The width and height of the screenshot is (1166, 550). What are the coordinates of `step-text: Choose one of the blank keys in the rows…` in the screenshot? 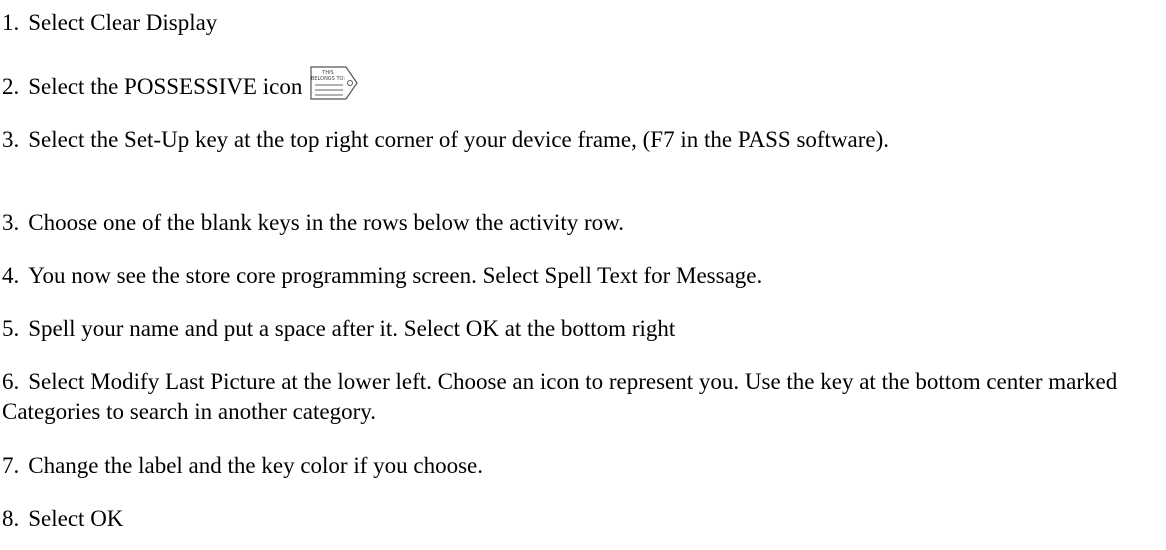 It's located at (326, 222).